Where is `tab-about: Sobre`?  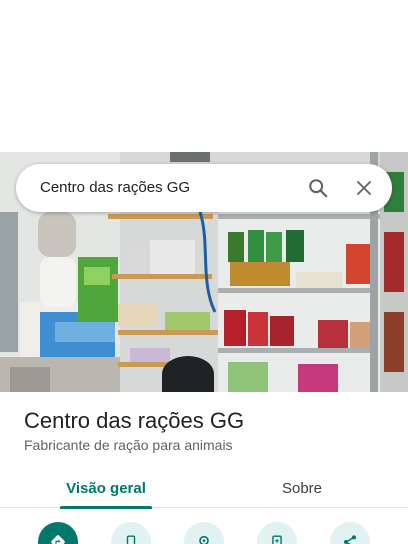 tab-about: Sobre is located at coordinates (302, 488).